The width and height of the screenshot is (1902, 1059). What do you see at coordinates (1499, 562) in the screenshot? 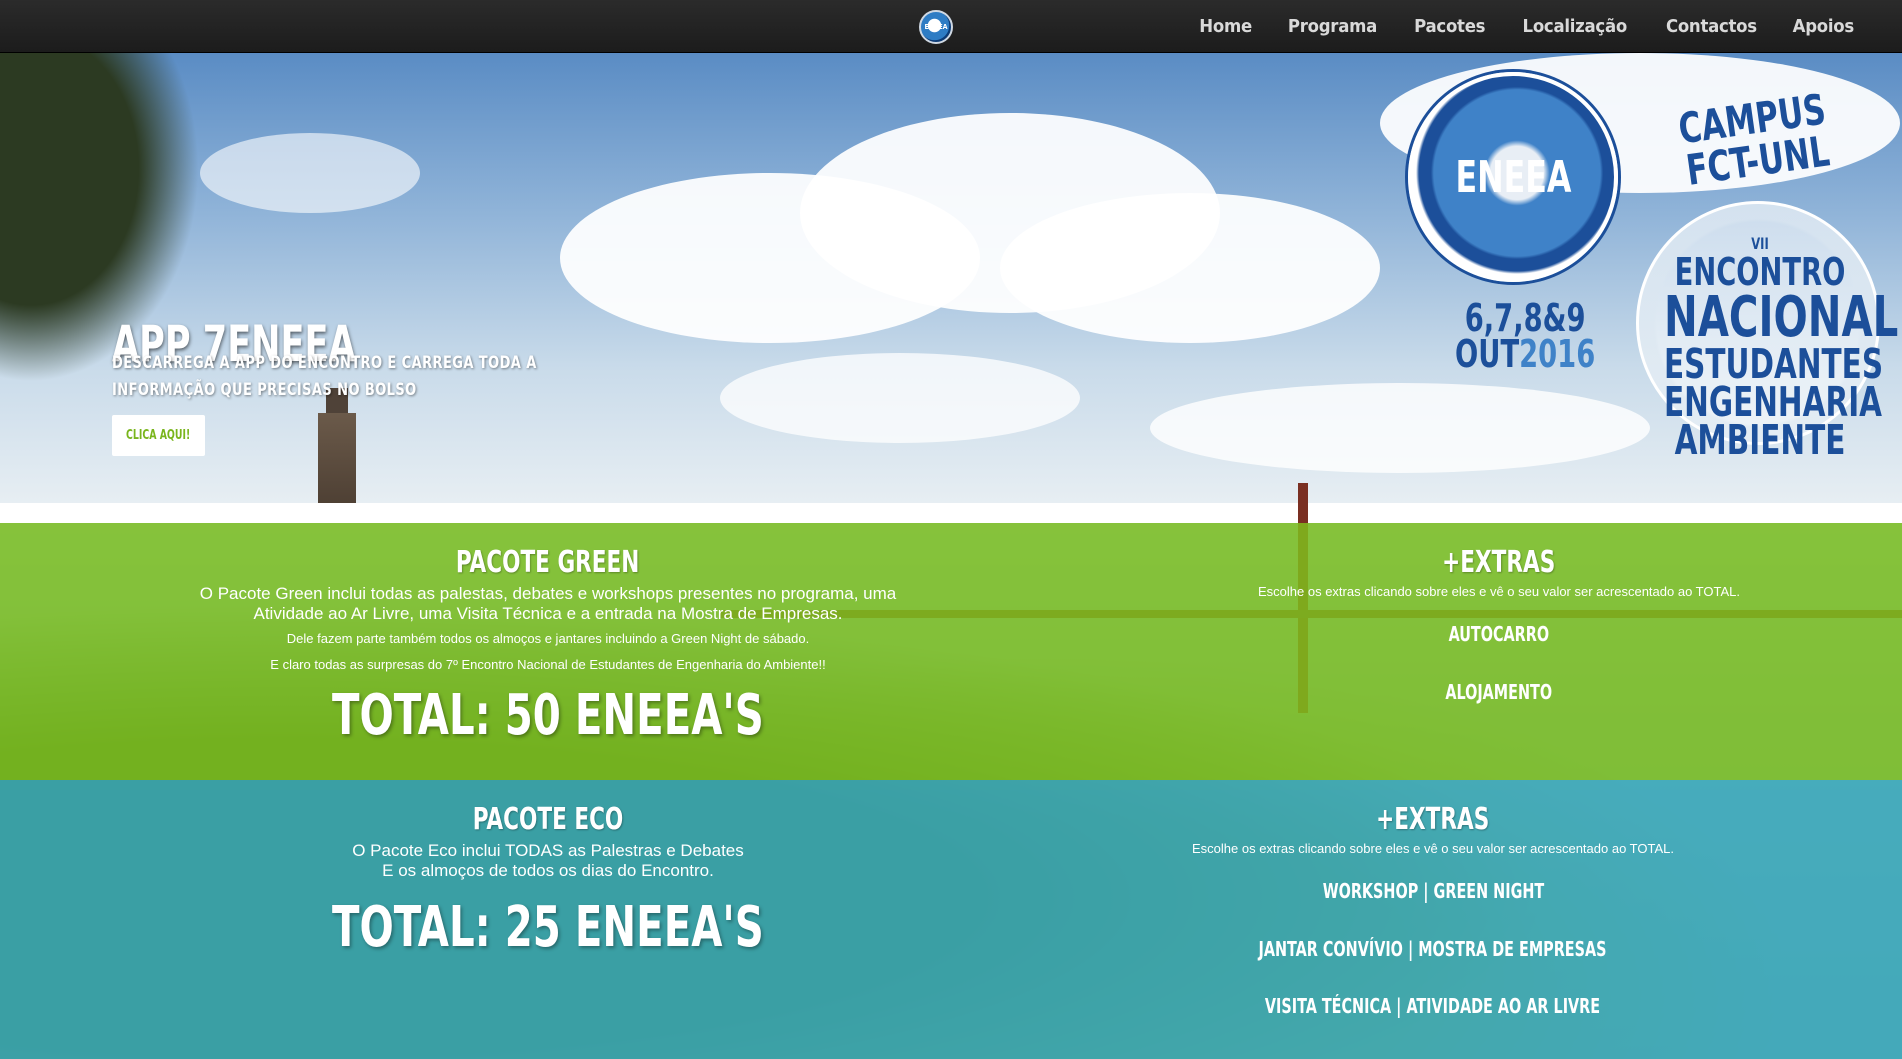
I see `package-green-extras-title: +EXTRAS` at bounding box center [1499, 562].